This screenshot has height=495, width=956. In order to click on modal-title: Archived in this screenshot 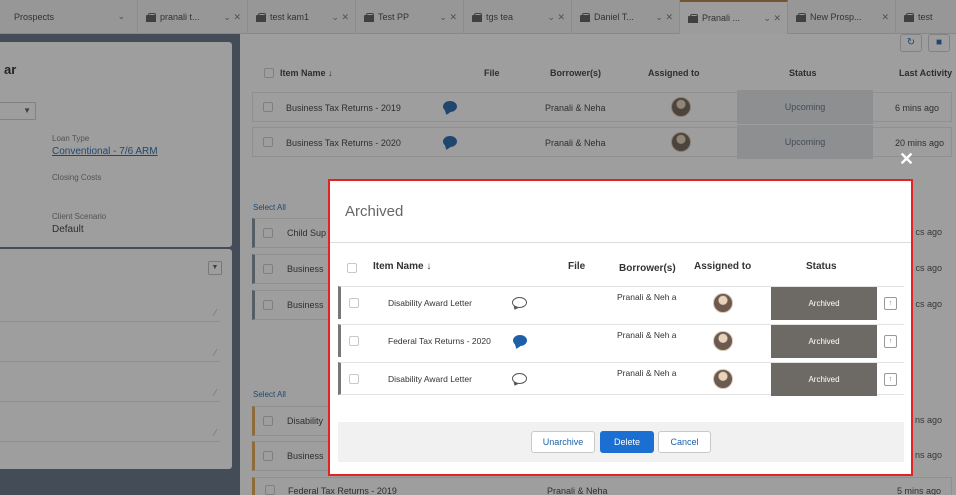, I will do `click(374, 211)`.